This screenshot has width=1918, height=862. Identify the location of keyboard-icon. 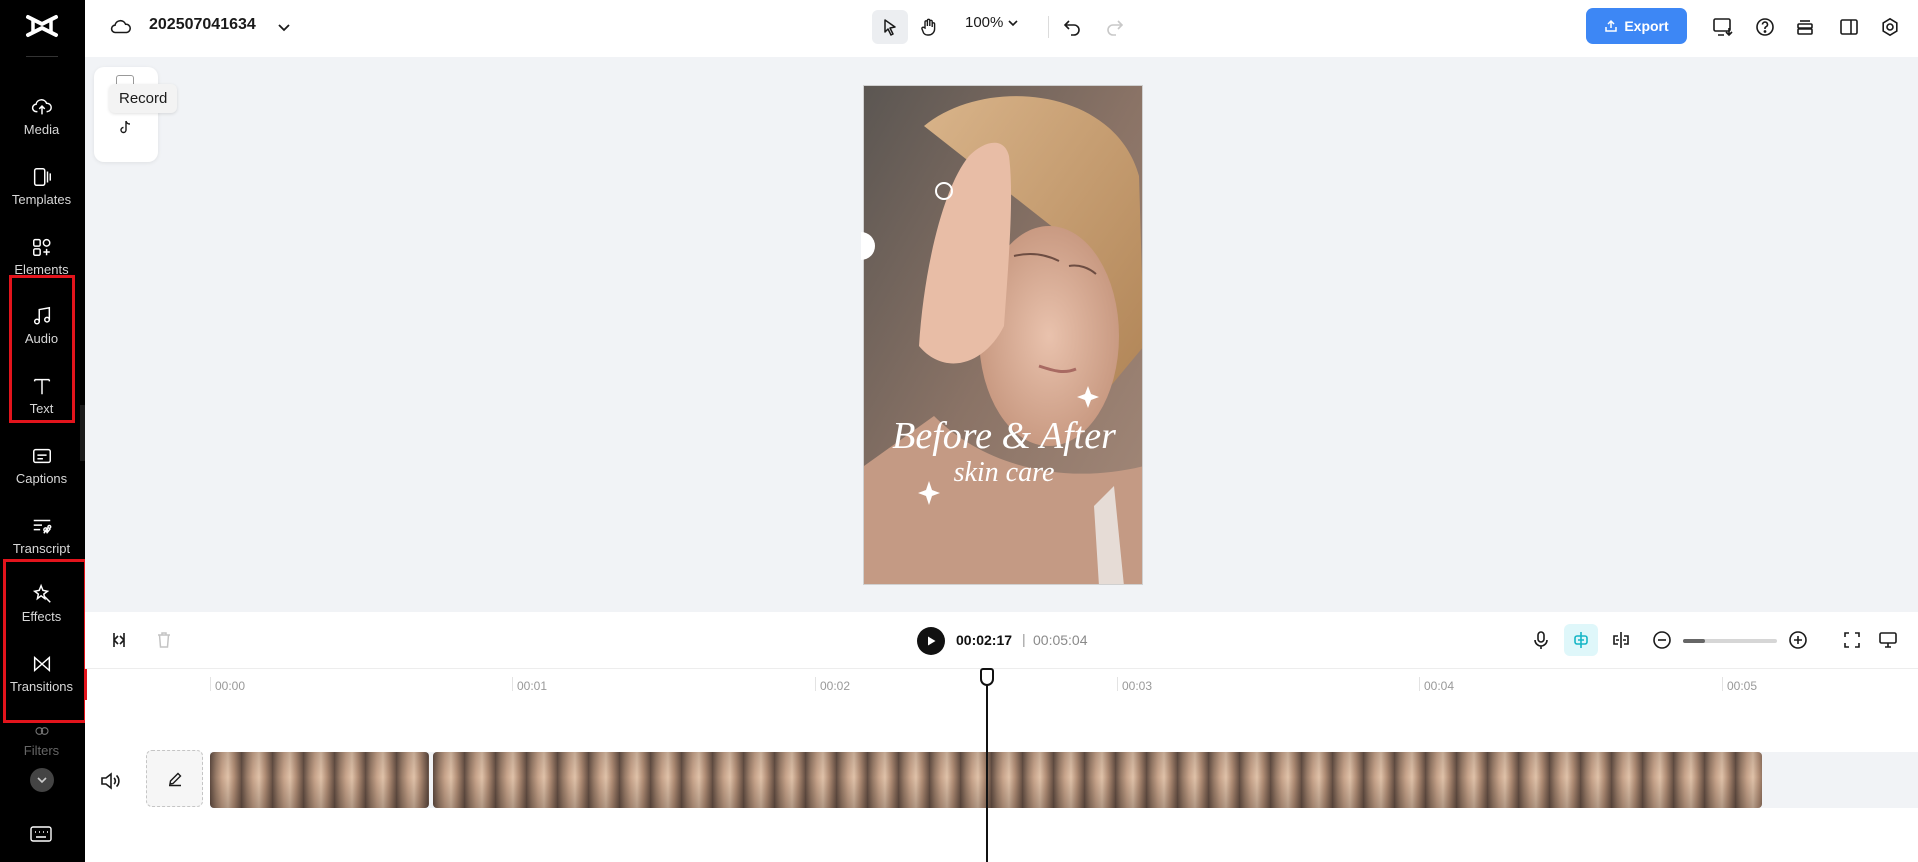
(41, 834).